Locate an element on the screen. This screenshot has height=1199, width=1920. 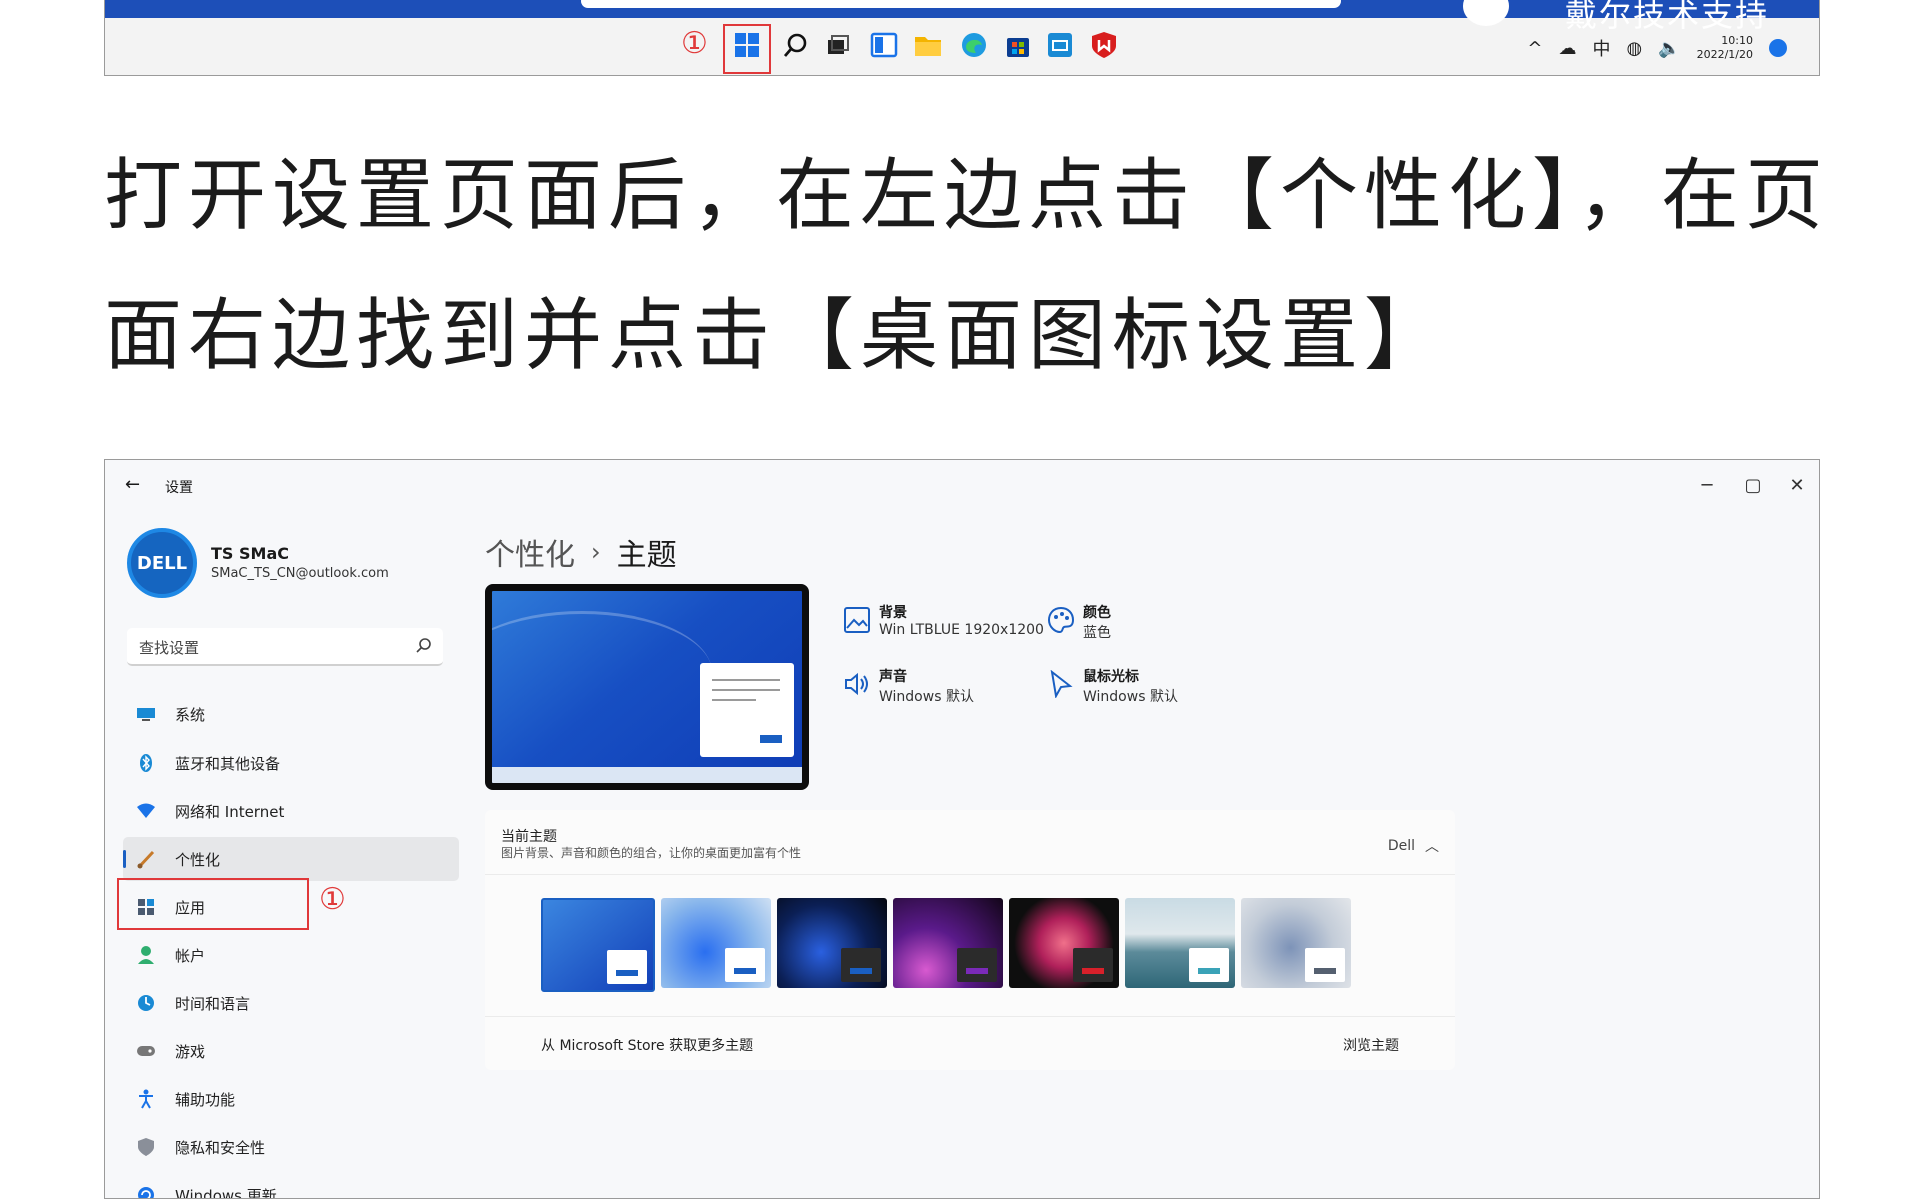
active-indicator is located at coordinates (124, 859).